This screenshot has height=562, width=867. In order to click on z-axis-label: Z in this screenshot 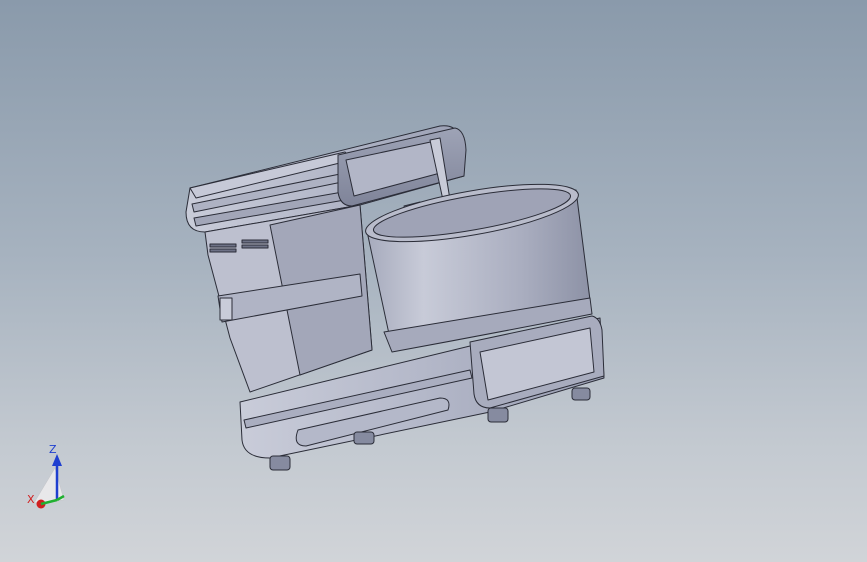, I will do `click(53, 449)`.